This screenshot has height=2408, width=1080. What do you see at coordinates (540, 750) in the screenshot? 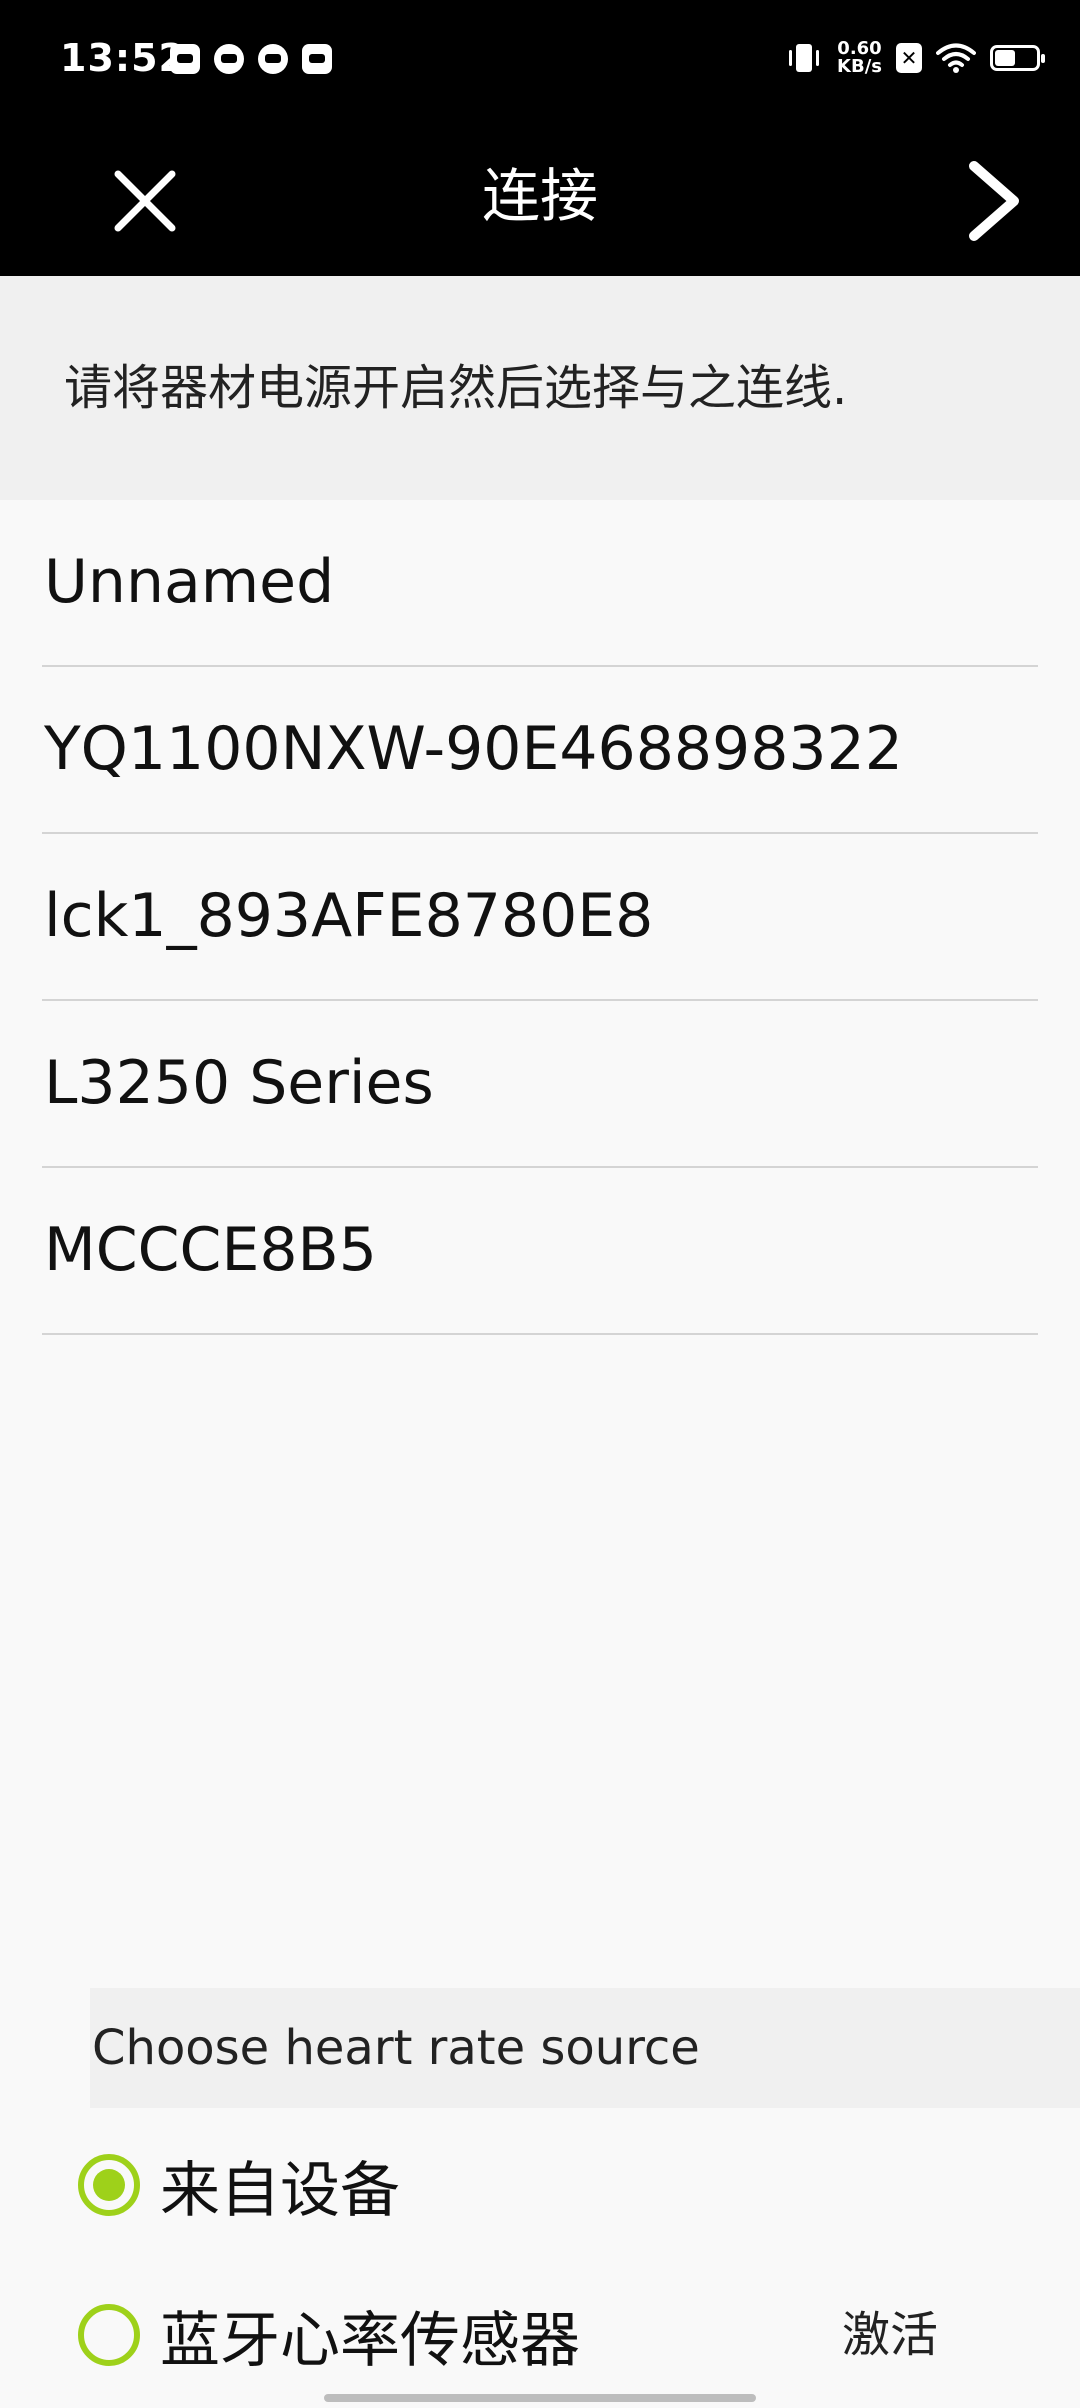
I see `device-item-yq1100nxw: YQ1100NXW-90E468898322` at bounding box center [540, 750].